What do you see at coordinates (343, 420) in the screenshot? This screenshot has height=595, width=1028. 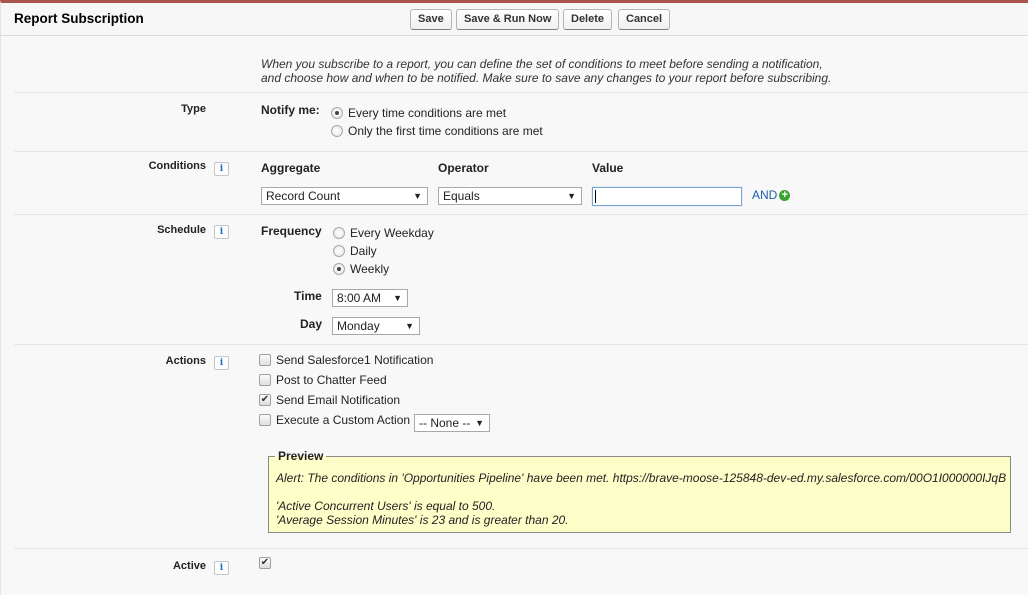 I see `checkbox-label: Execute a Custom Action` at bounding box center [343, 420].